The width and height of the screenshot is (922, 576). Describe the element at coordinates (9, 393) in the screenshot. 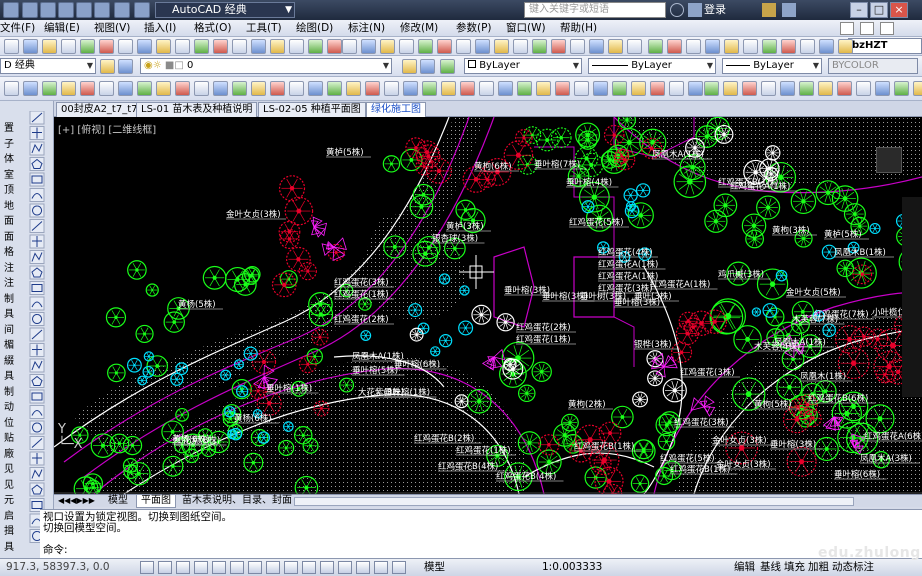

I see `palette-tab-label: 制` at that location.